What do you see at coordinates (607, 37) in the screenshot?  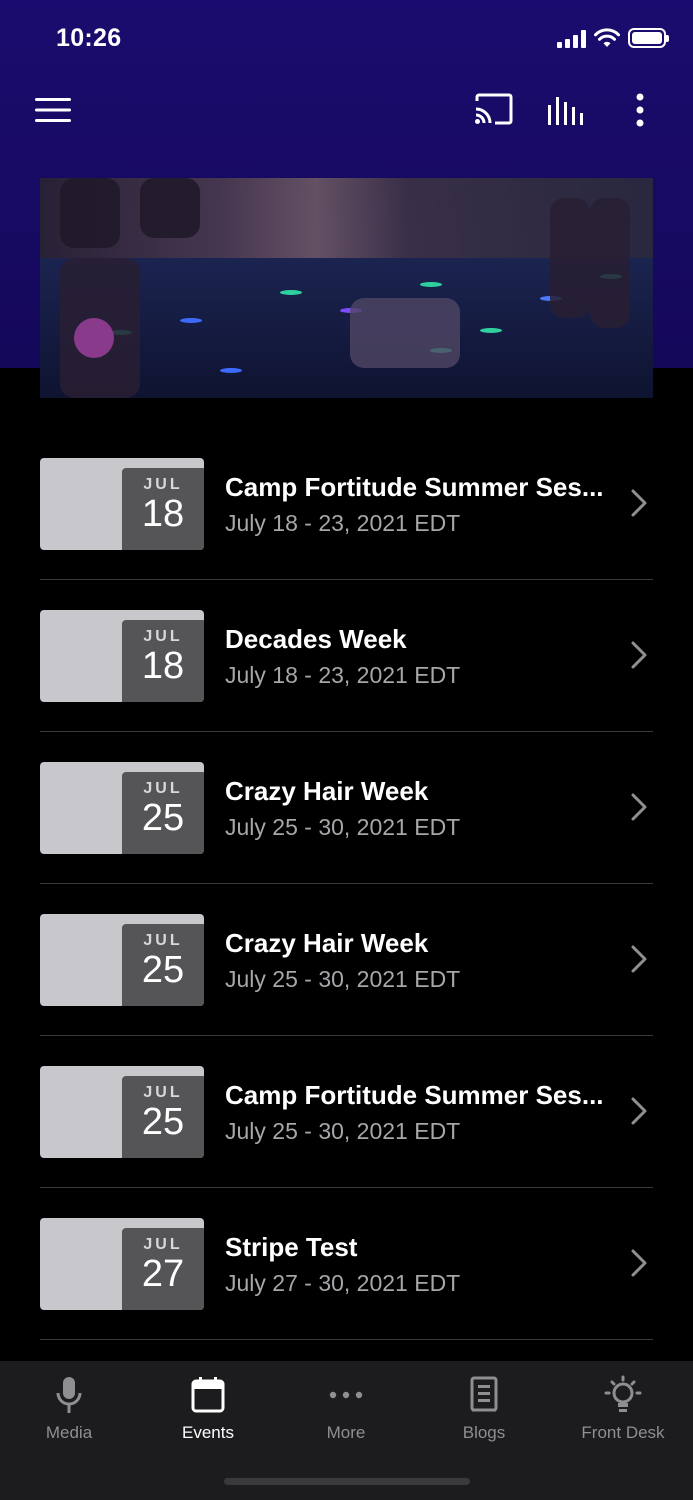 I see `wifi-icon` at bounding box center [607, 37].